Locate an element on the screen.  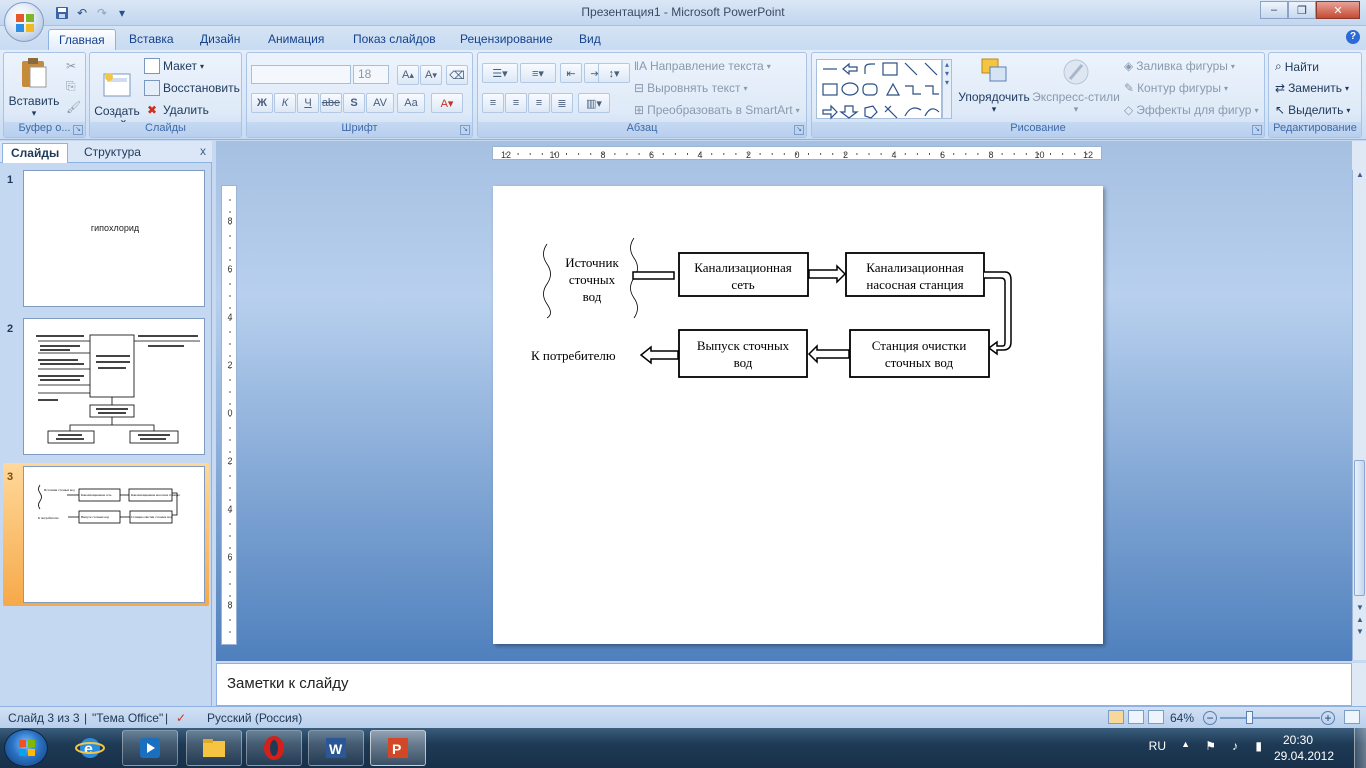
tab-review: Рецензирование is located at coordinates (506, 39).